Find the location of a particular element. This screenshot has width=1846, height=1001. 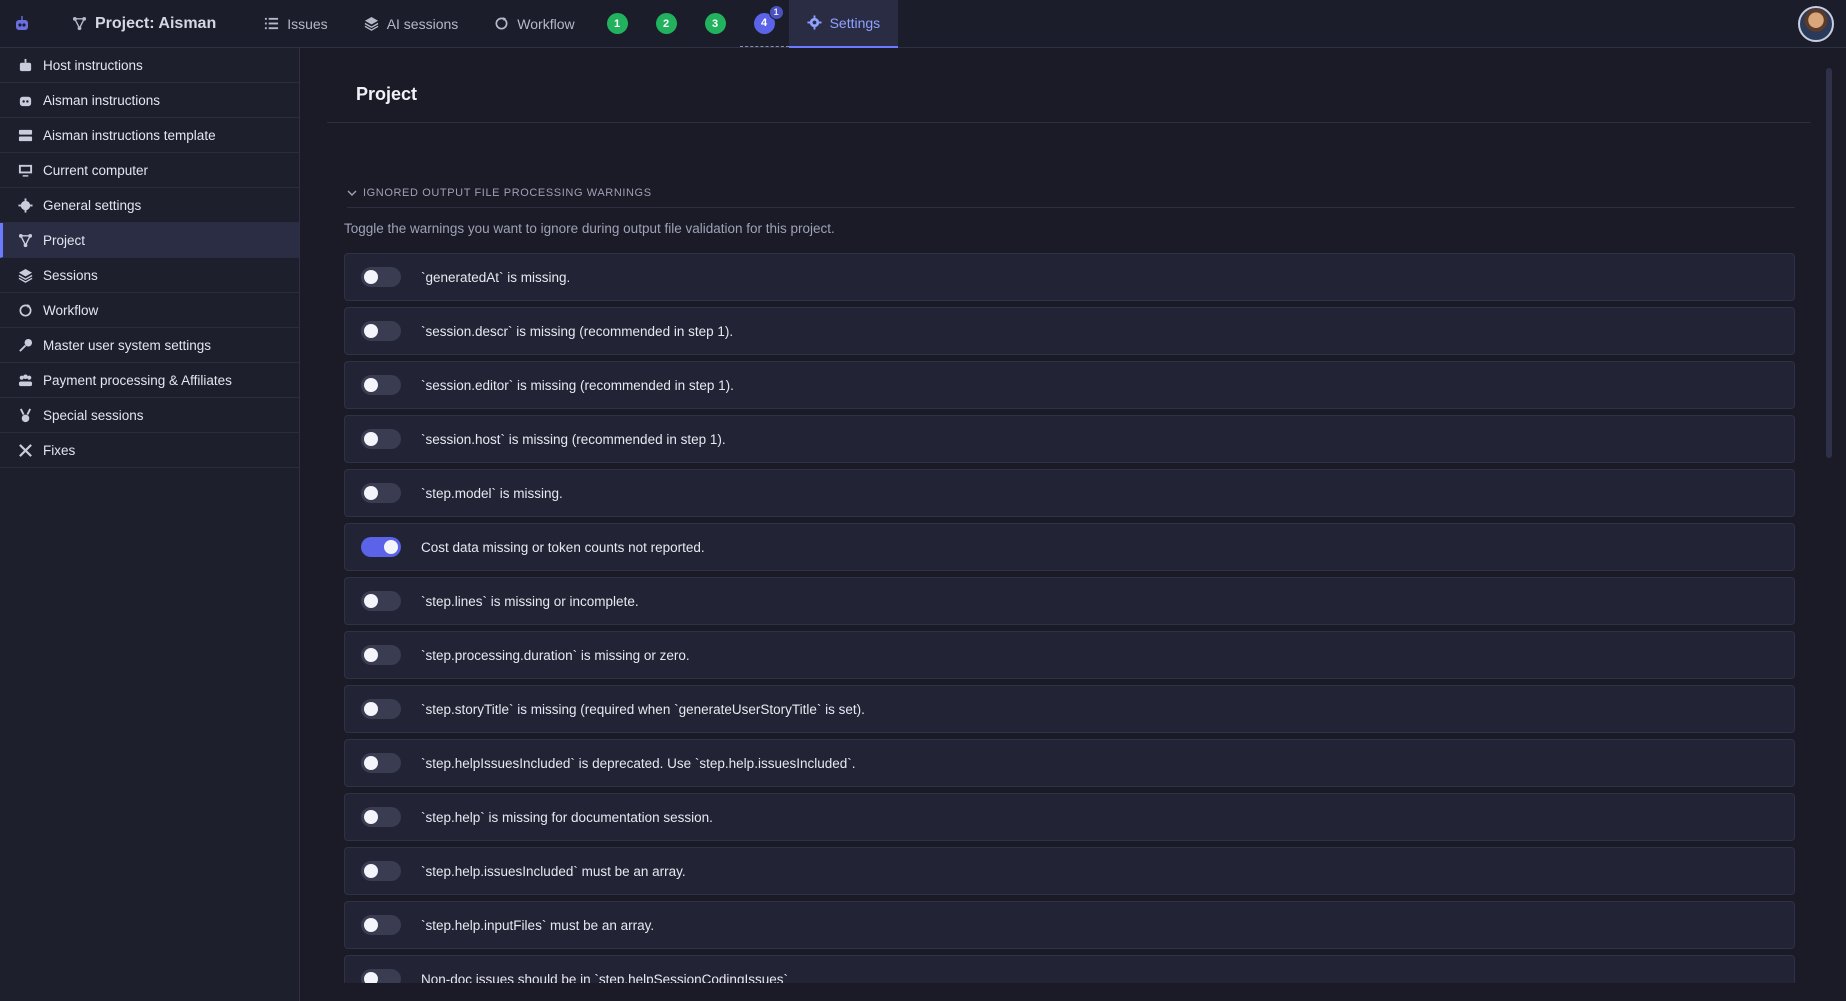

sidebar-item-label: Fixes is located at coordinates (59, 450).